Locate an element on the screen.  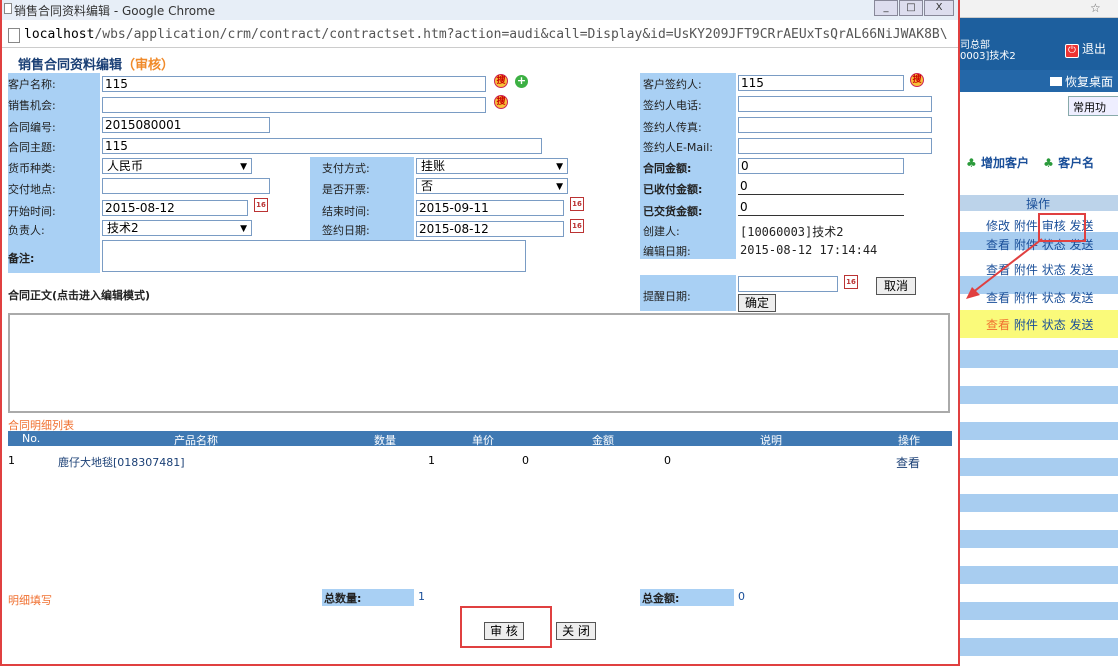
contract-no-field: 2015080001 is located at coordinates (186, 125).